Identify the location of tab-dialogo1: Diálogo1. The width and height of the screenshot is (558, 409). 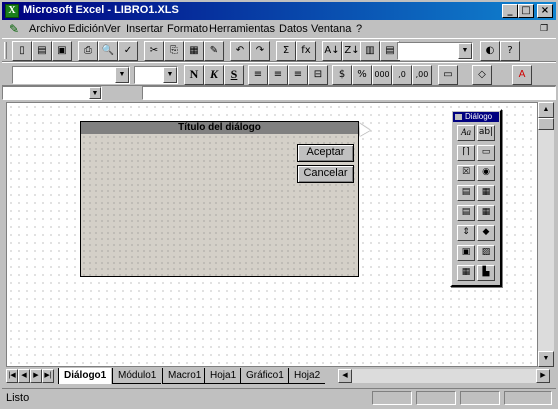
(85, 376).